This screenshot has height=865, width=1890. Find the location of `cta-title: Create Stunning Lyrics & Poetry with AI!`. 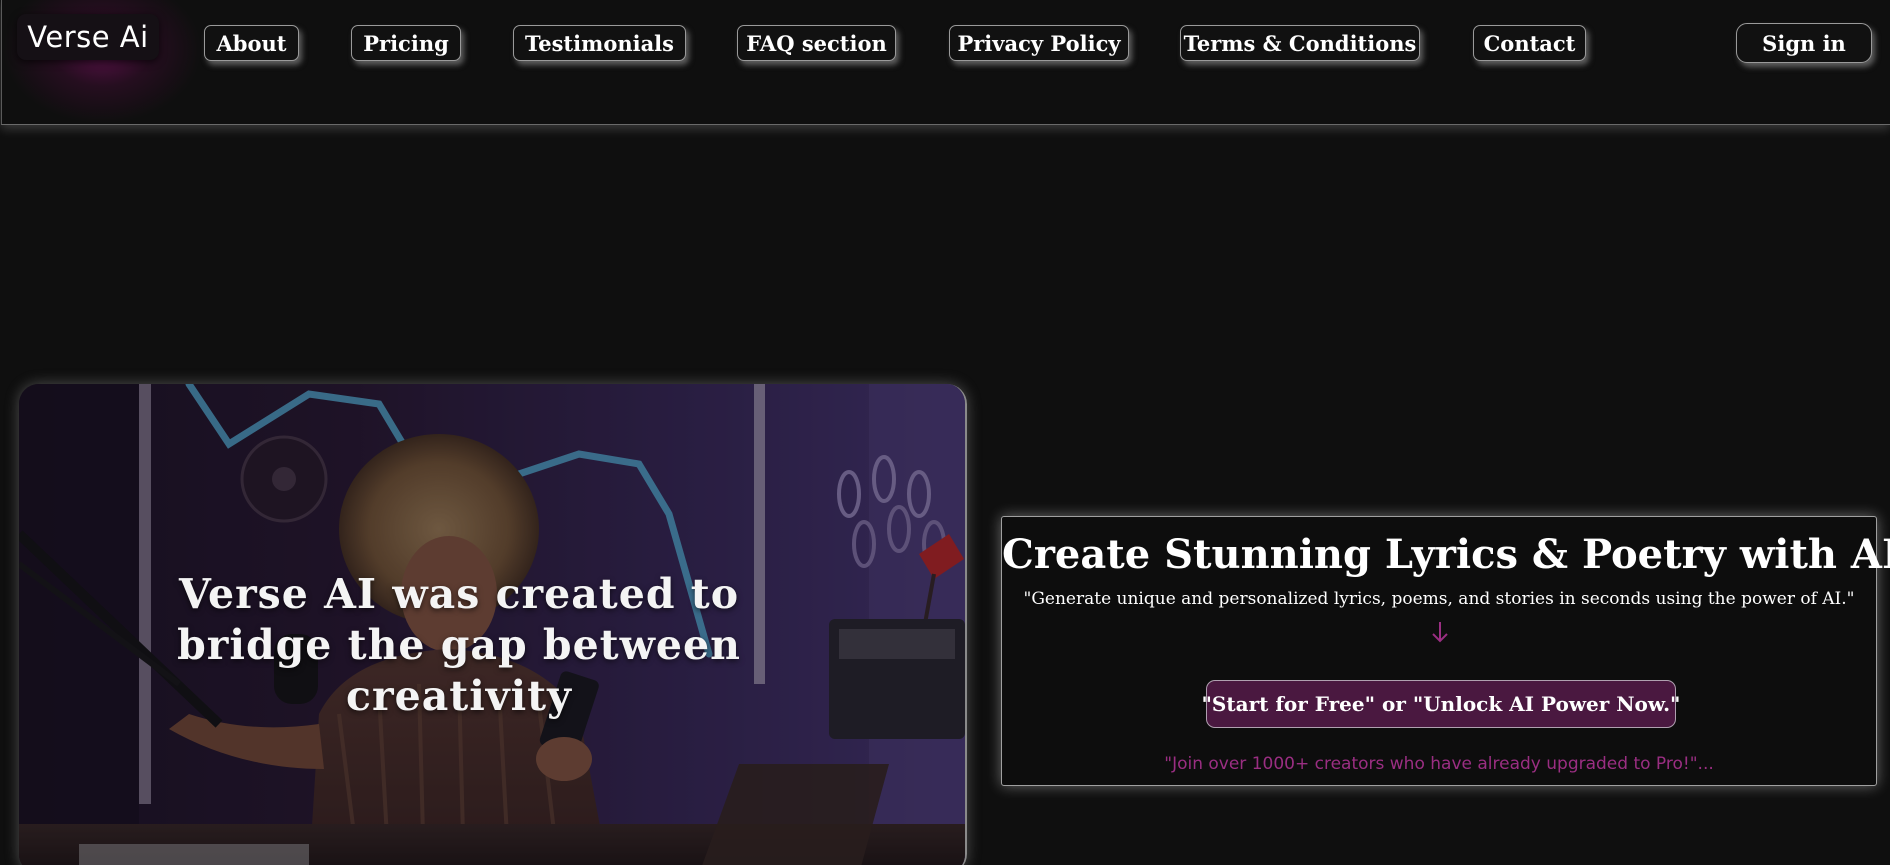

cta-title: Create Stunning Lyrics & Poetry with AI! is located at coordinates (1446, 554).